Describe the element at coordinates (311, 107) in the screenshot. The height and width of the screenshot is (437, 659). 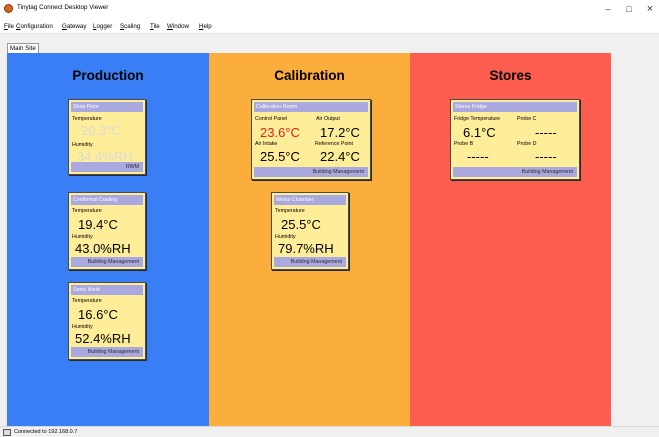
I see `panel-title: Calibration Room` at that location.